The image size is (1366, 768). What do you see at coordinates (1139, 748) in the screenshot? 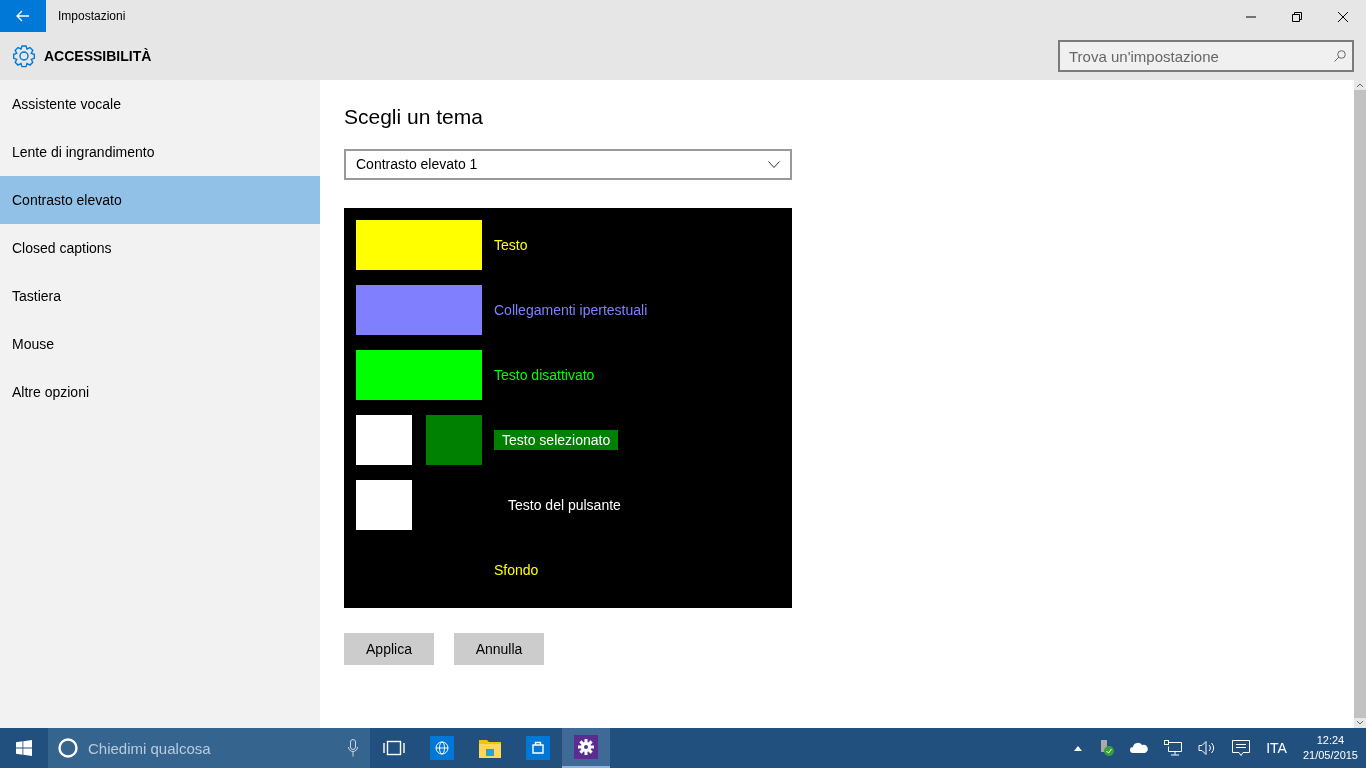
I see `cloud-icon` at bounding box center [1139, 748].